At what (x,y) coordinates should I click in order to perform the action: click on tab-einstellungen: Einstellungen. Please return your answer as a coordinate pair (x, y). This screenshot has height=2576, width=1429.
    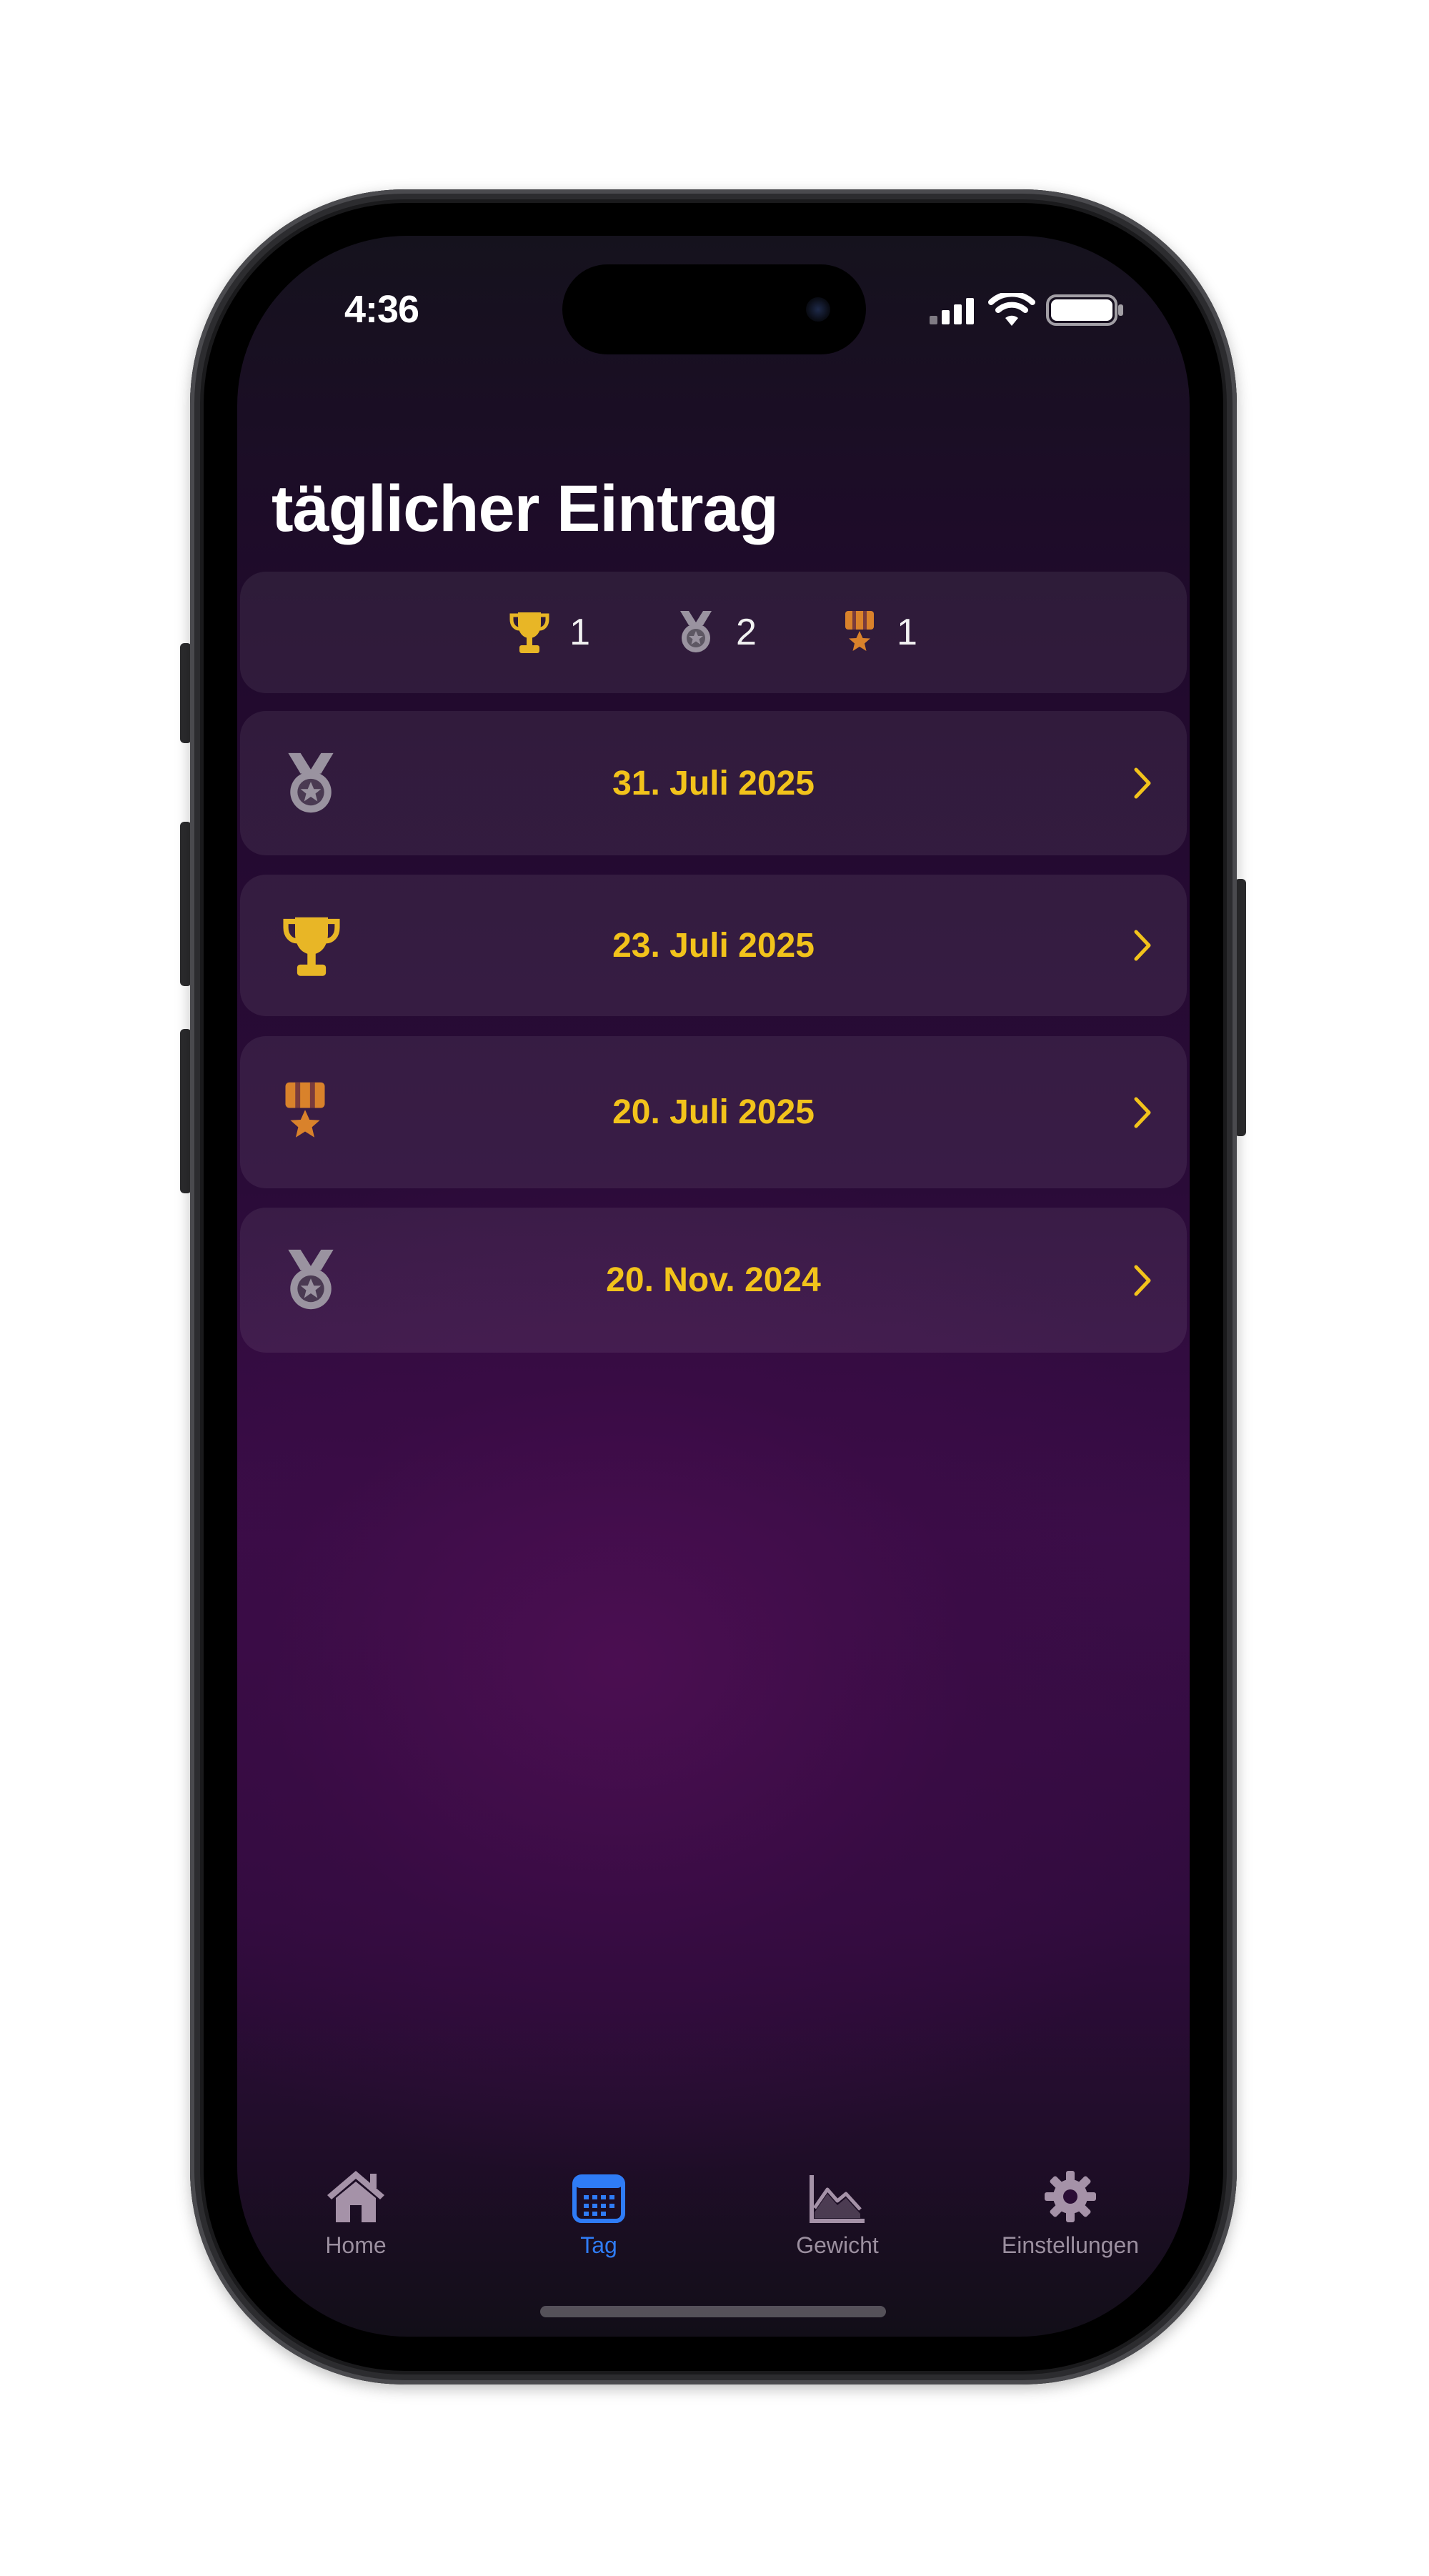
    Looking at the image, I should click on (1070, 2208).